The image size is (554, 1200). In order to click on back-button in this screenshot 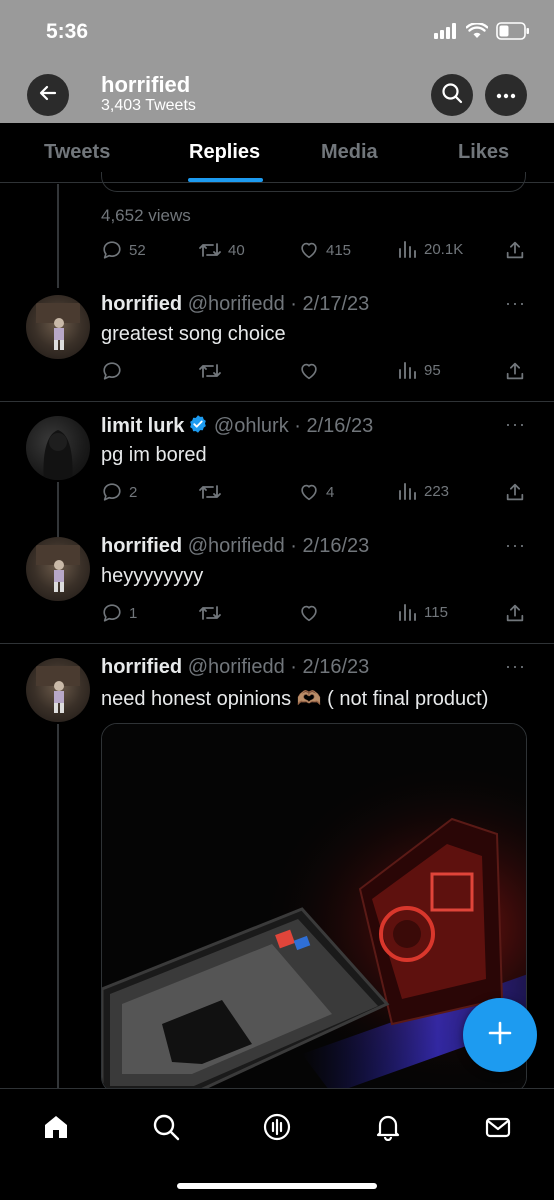, I will do `click(48, 95)`.